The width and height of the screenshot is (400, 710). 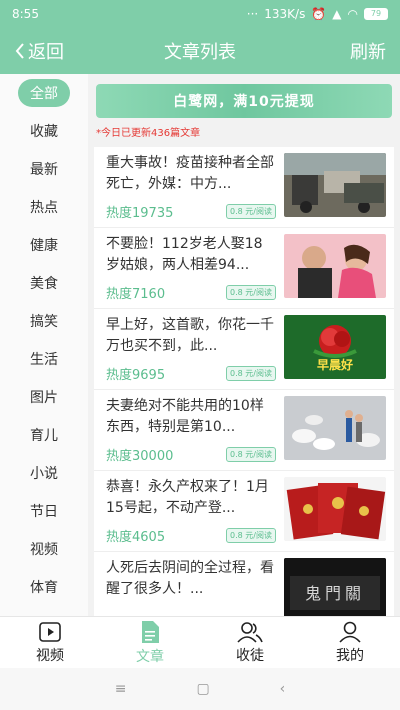 I want to click on dots-icon: ···, so click(x=252, y=14).